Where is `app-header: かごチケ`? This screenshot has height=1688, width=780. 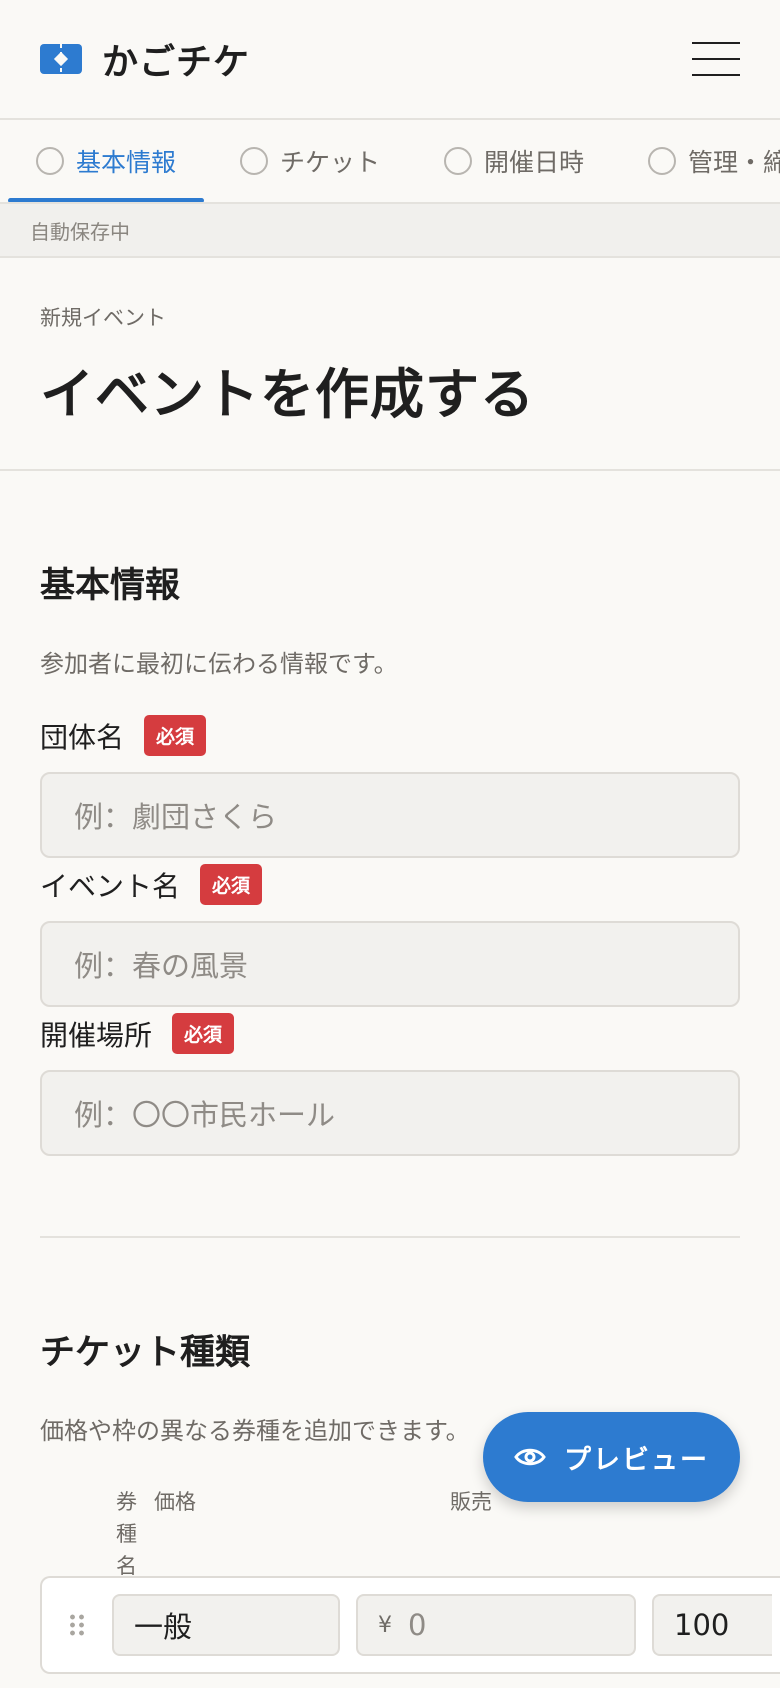
app-header: かごチケ is located at coordinates (390, 60).